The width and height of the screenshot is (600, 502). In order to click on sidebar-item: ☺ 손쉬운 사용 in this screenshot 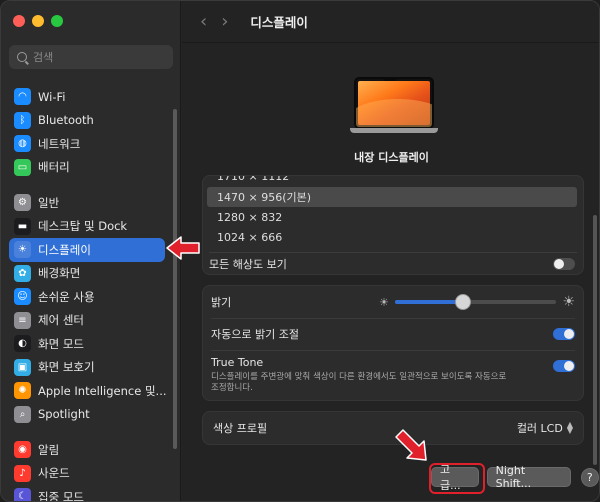, I will do `click(87, 297)`.